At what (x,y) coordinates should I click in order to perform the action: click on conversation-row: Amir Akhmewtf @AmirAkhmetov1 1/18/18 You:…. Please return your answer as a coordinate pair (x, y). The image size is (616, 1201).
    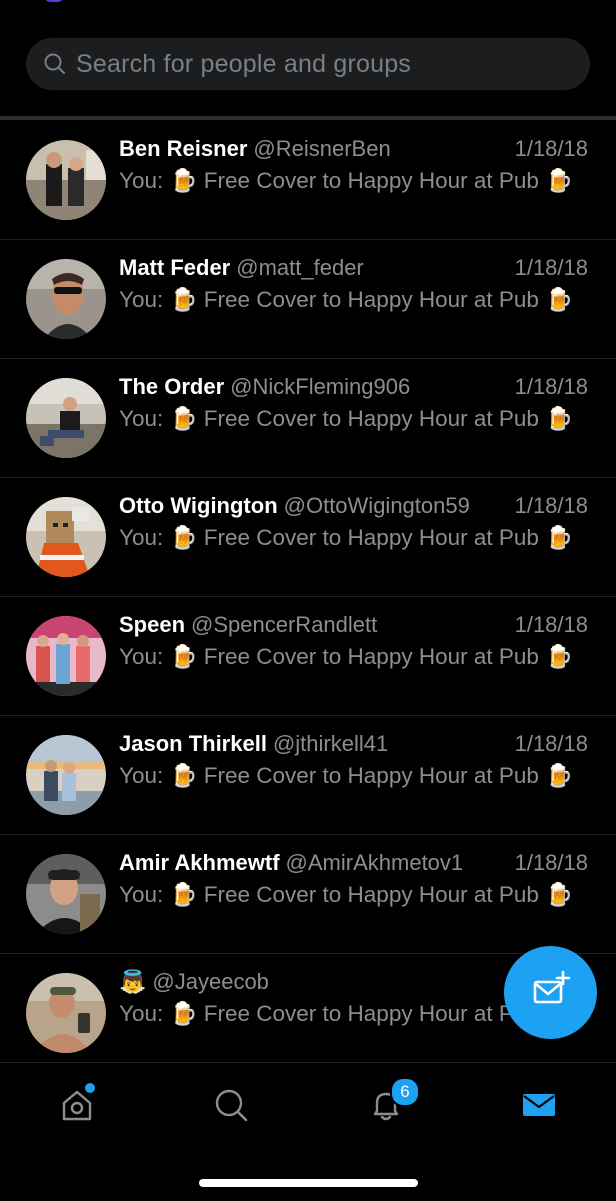
    Looking at the image, I should click on (308, 894).